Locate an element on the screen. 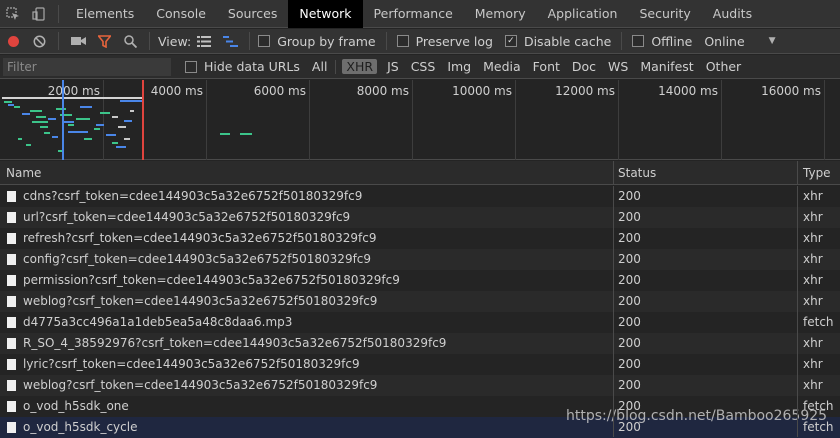 Image resolution: width=840 pixels, height=438 pixels. large-rows-button is located at coordinates (204, 41).